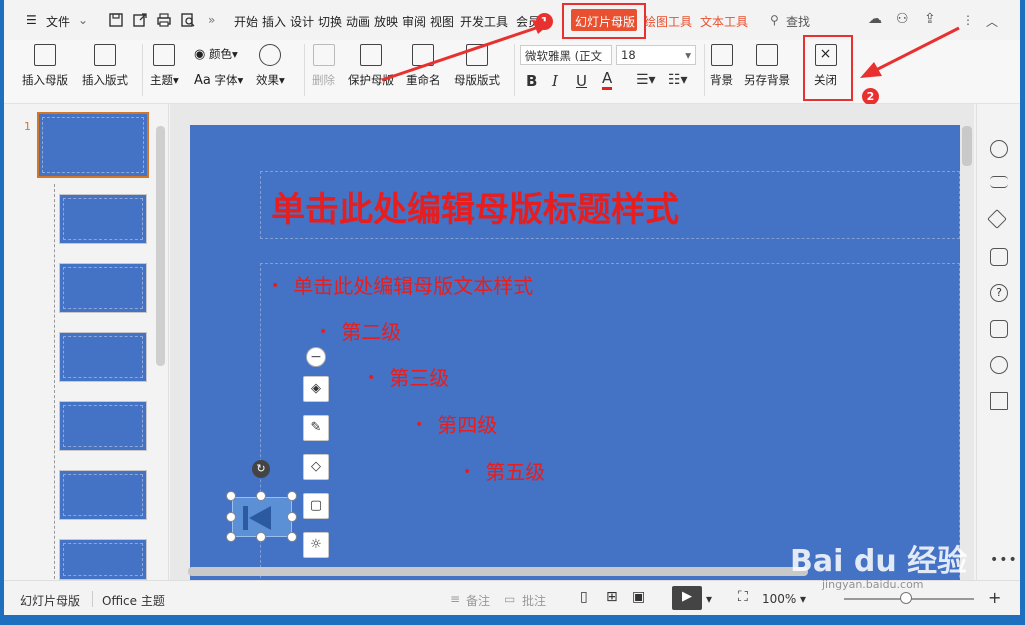  What do you see at coordinates (534, 600) in the screenshot?
I see `comments-button: 批注` at bounding box center [534, 600].